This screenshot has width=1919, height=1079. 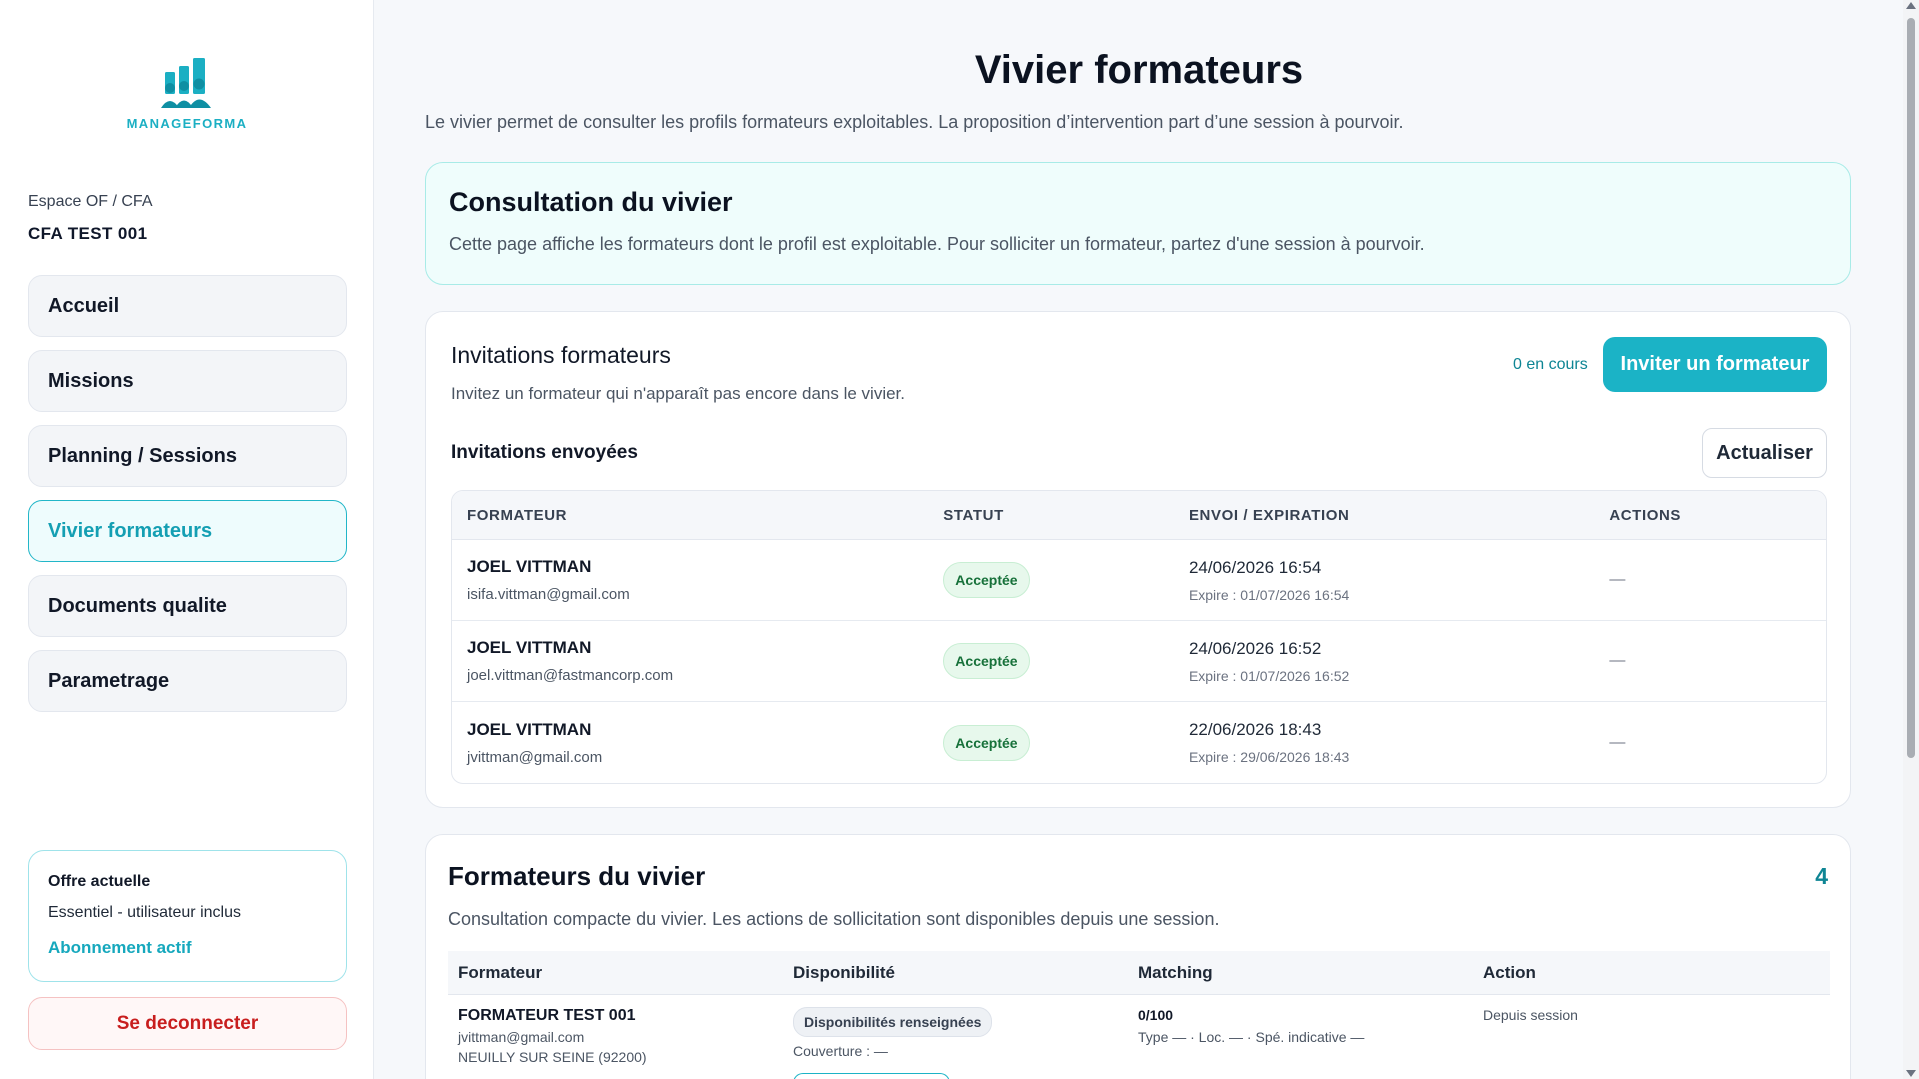 I want to click on column-header-formateur: Formateur, so click(x=500, y=972).